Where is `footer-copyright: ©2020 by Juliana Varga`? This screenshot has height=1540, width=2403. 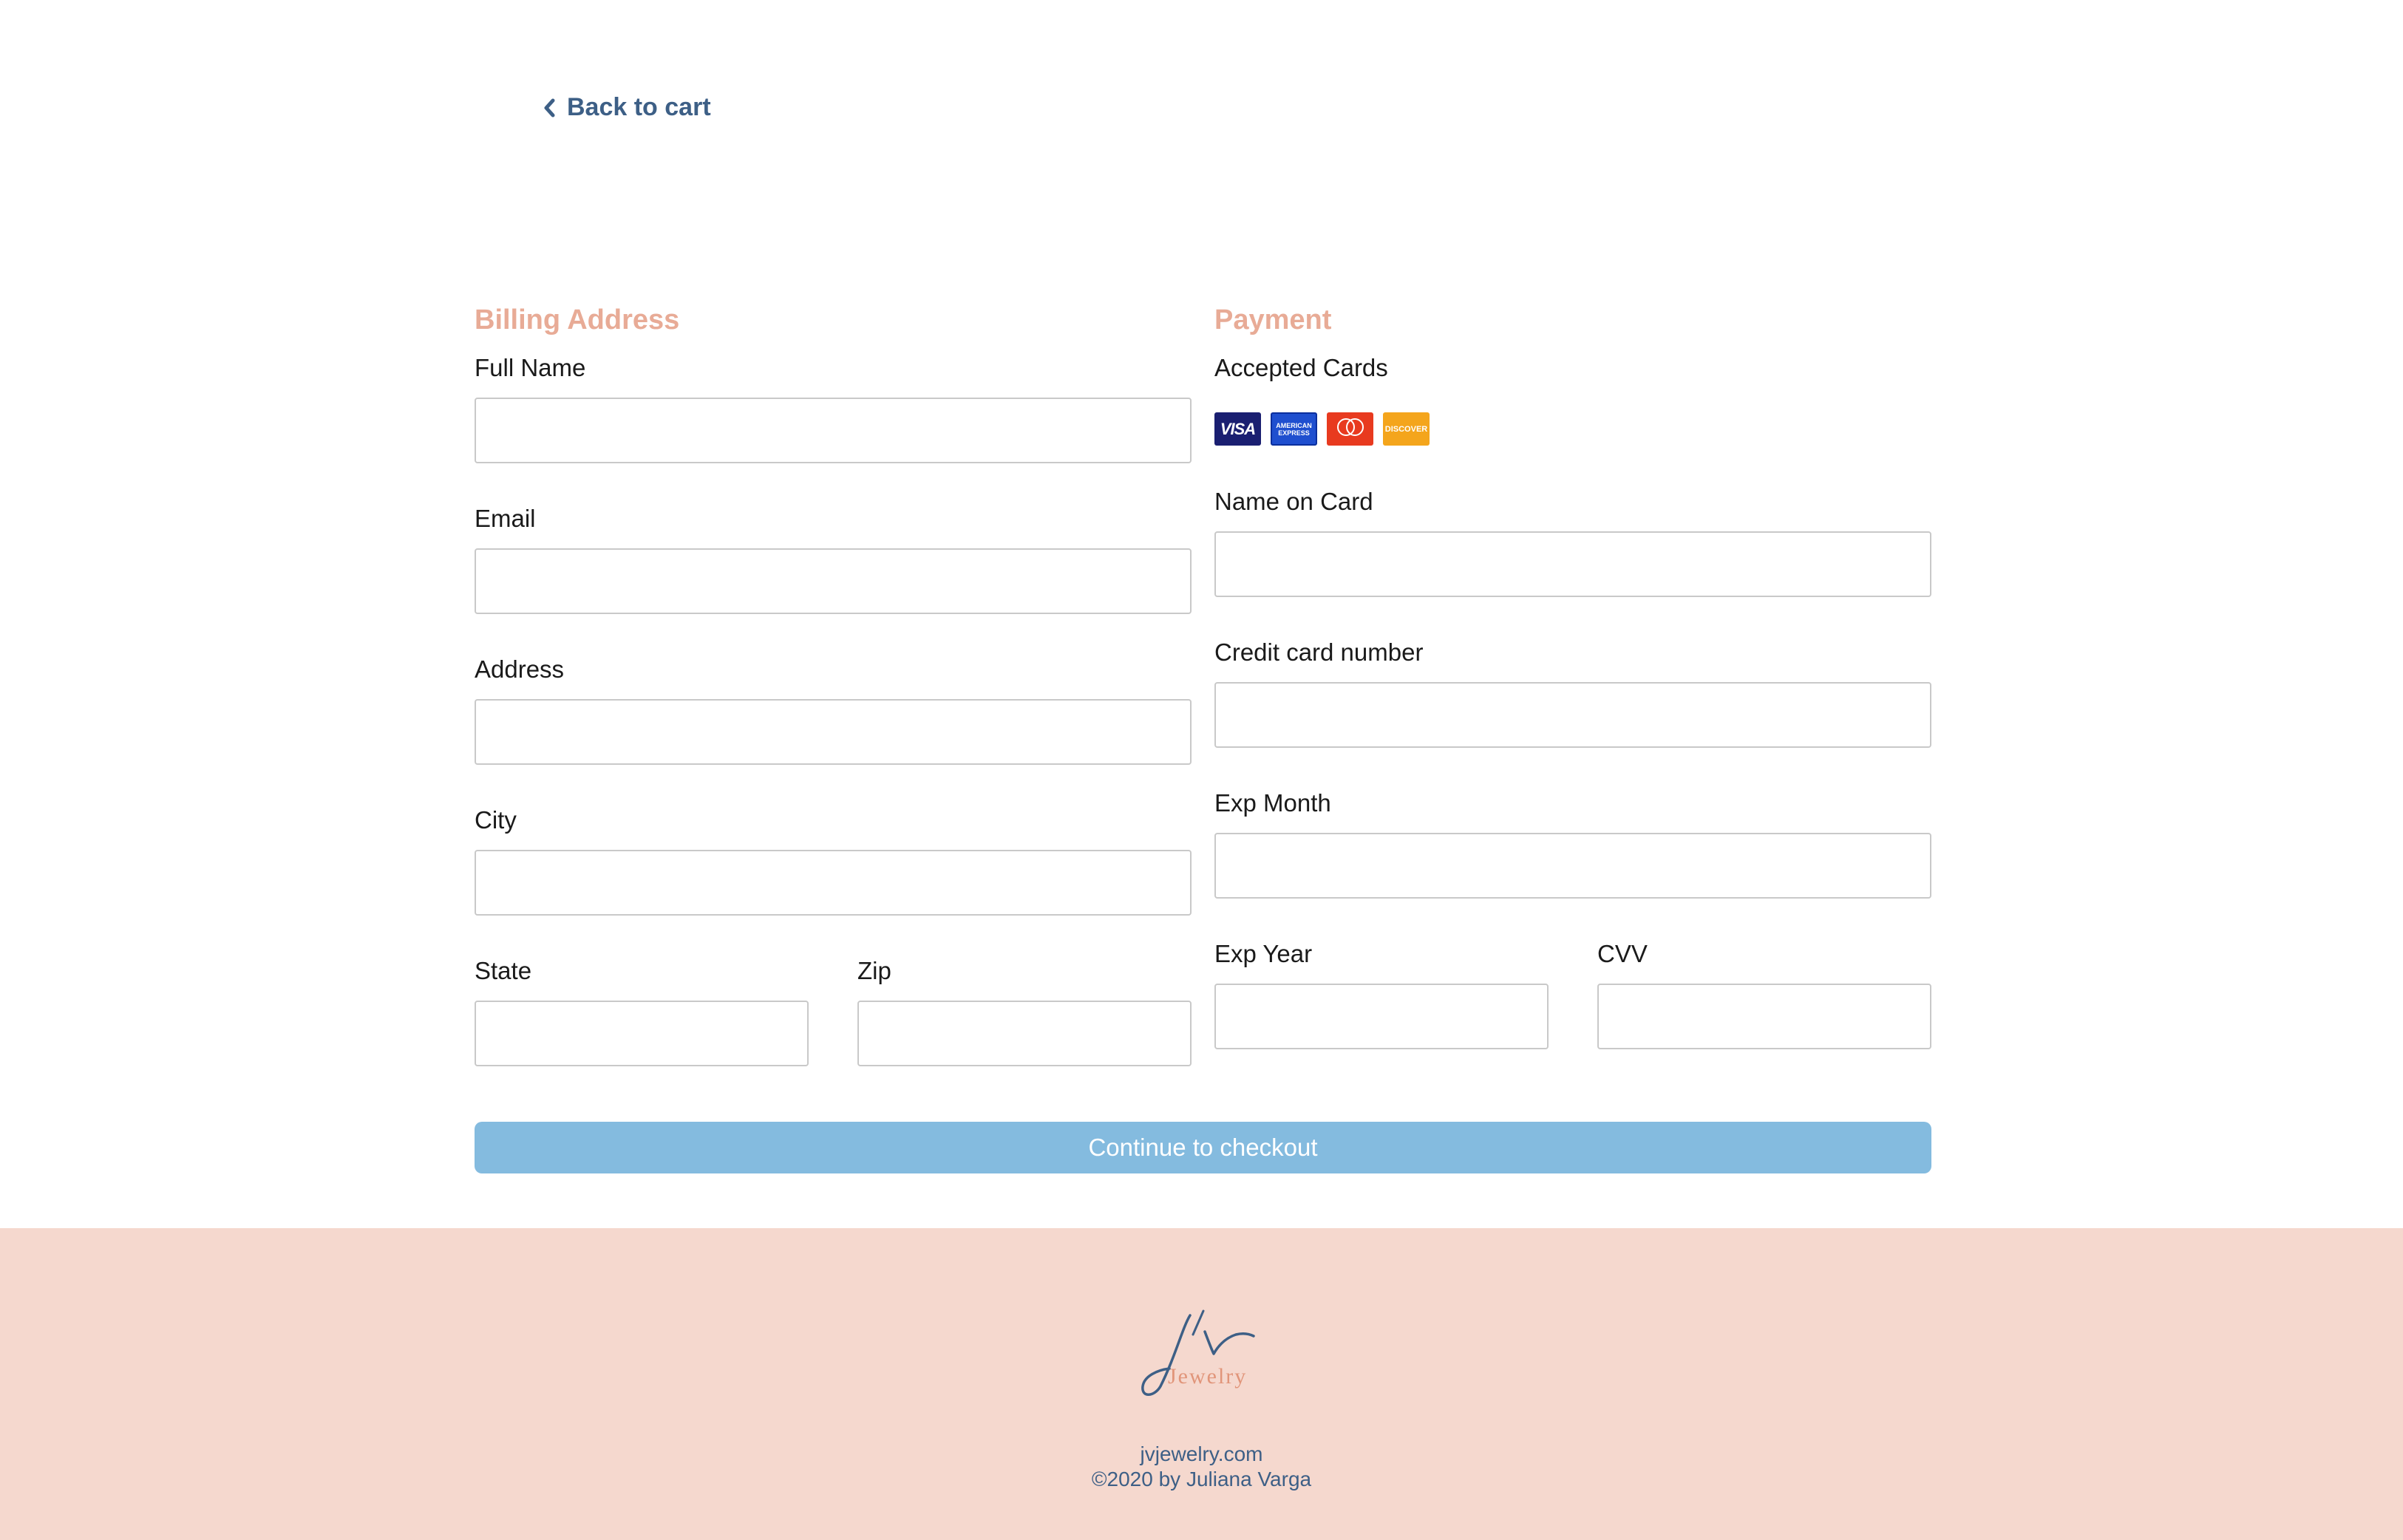 footer-copyright: ©2020 by Juliana Varga is located at coordinates (1201, 1479).